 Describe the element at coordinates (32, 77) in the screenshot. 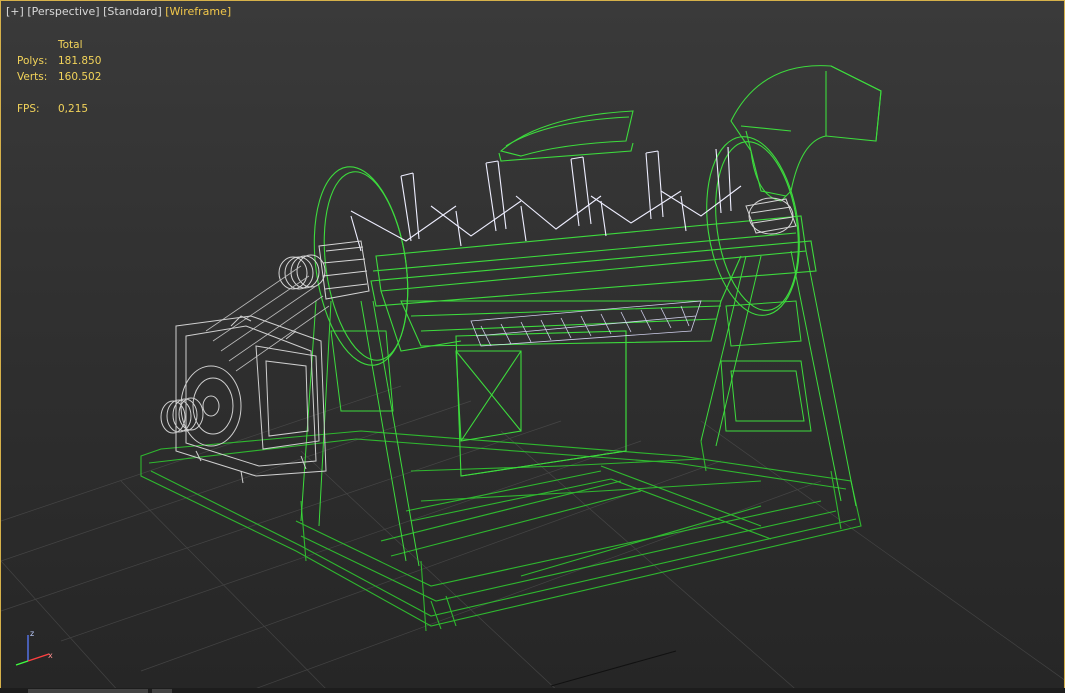

I see `verts-label: Verts:` at that location.